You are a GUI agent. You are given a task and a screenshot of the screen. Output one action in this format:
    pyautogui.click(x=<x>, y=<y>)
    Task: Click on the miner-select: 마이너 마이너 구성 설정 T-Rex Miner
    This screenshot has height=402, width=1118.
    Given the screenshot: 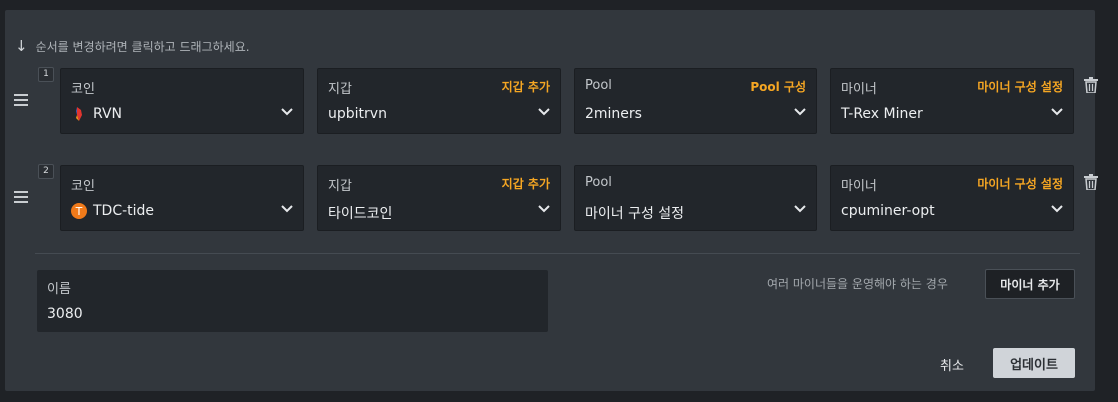 What is the action you would take?
    pyautogui.click(x=952, y=101)
    